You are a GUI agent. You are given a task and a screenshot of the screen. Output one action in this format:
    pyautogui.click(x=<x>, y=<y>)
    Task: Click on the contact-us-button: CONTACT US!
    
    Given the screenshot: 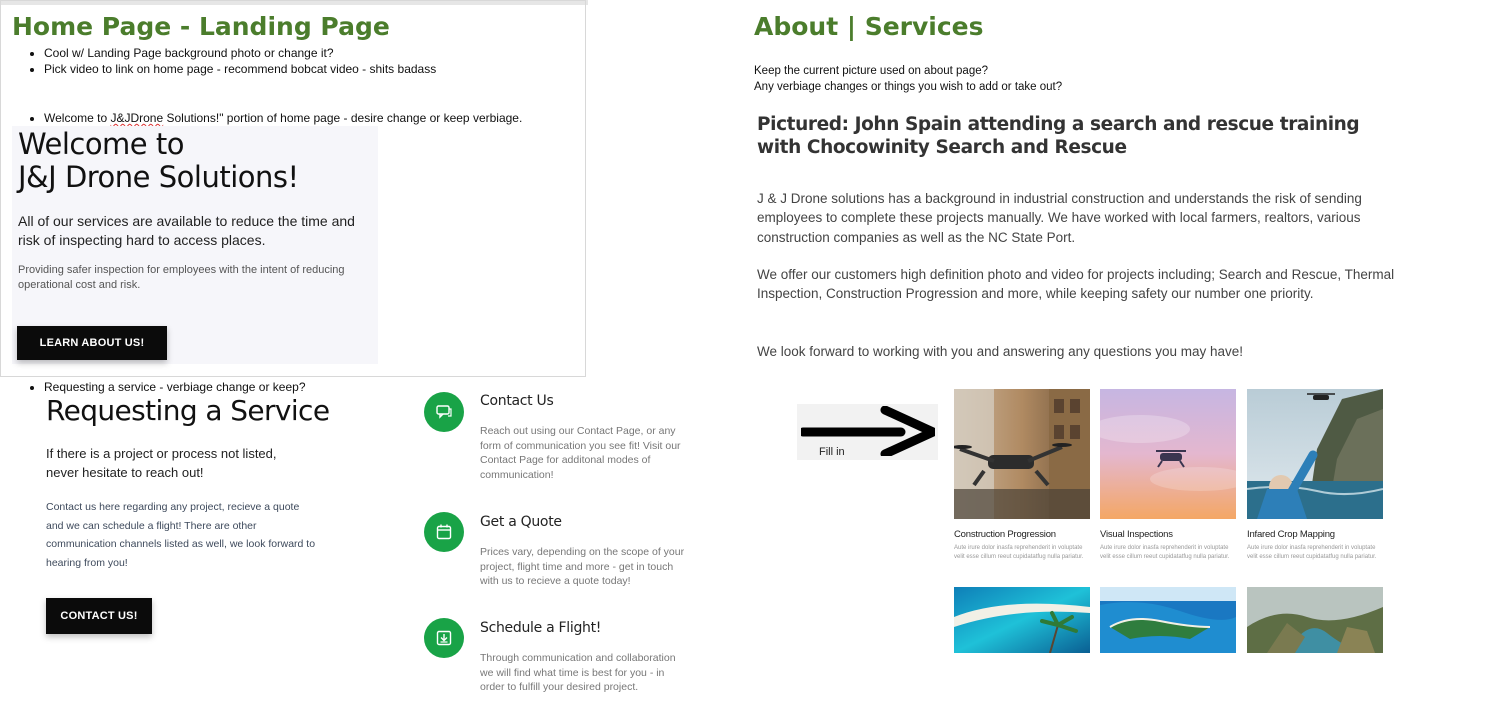 What is the action you would take?
    pyautogui.click(x=99, y=616)
    